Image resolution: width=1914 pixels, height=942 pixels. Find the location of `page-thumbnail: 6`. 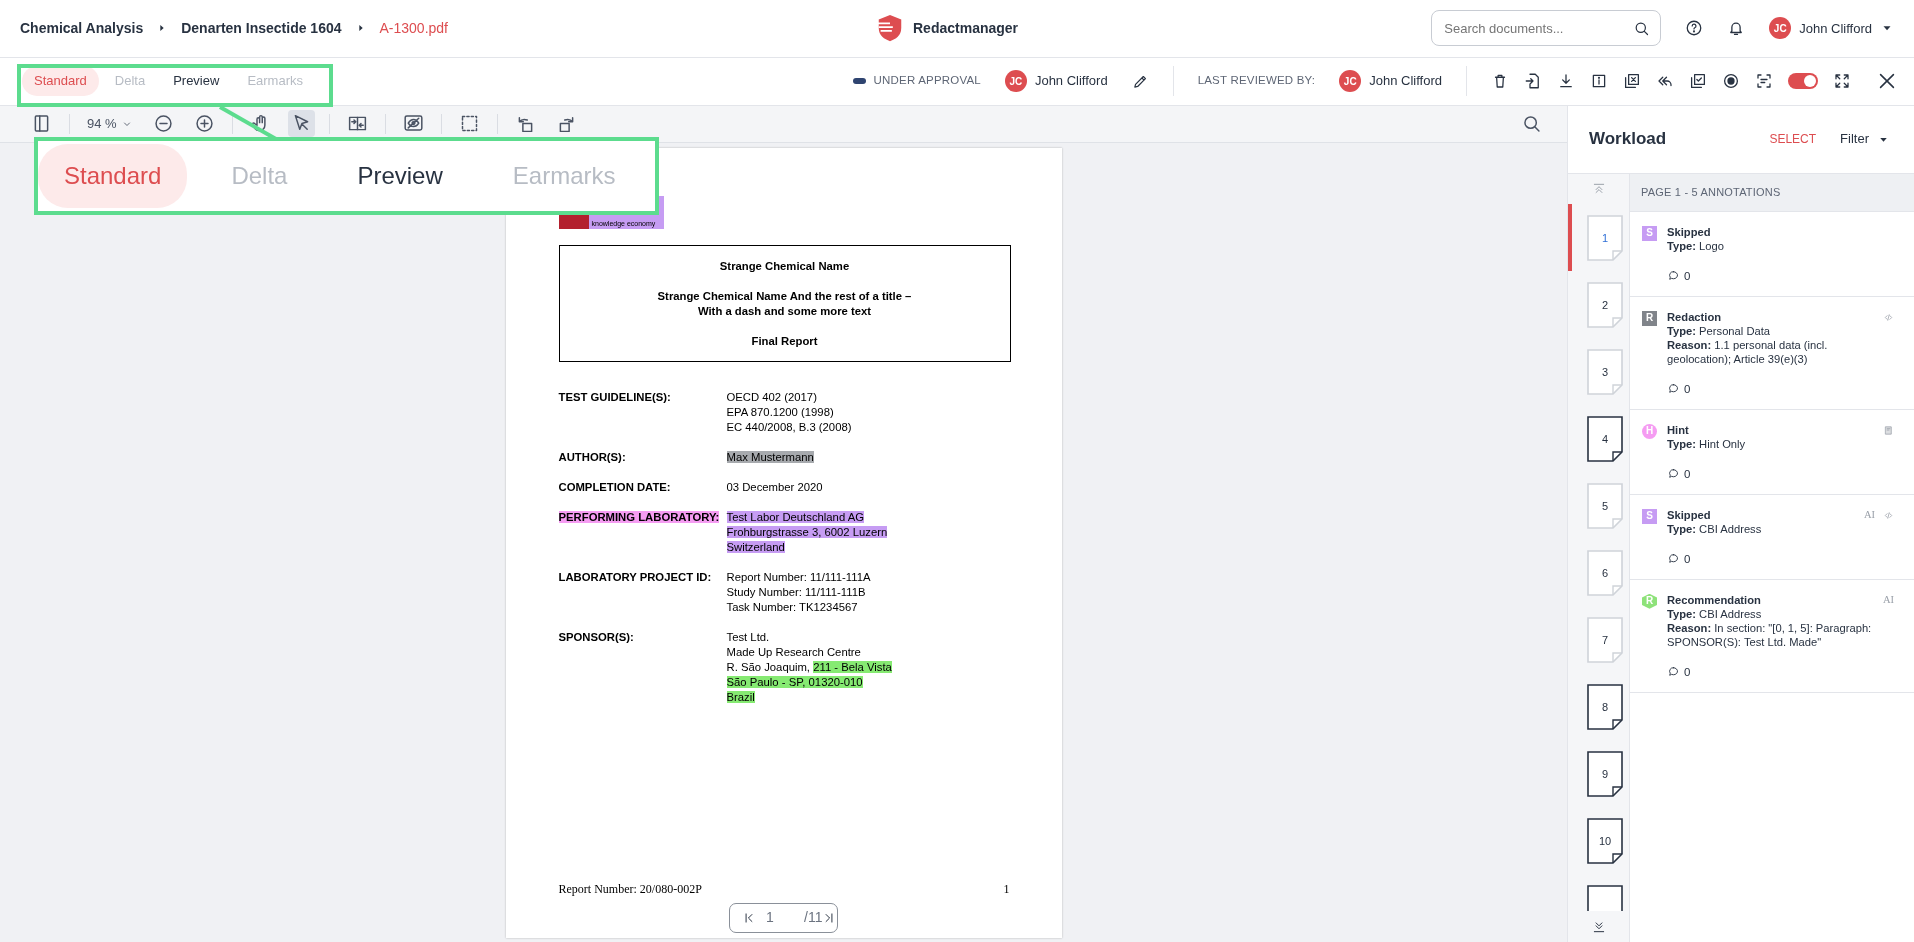

page-thumbnail: 6 is located at coordinates (1598, 573).